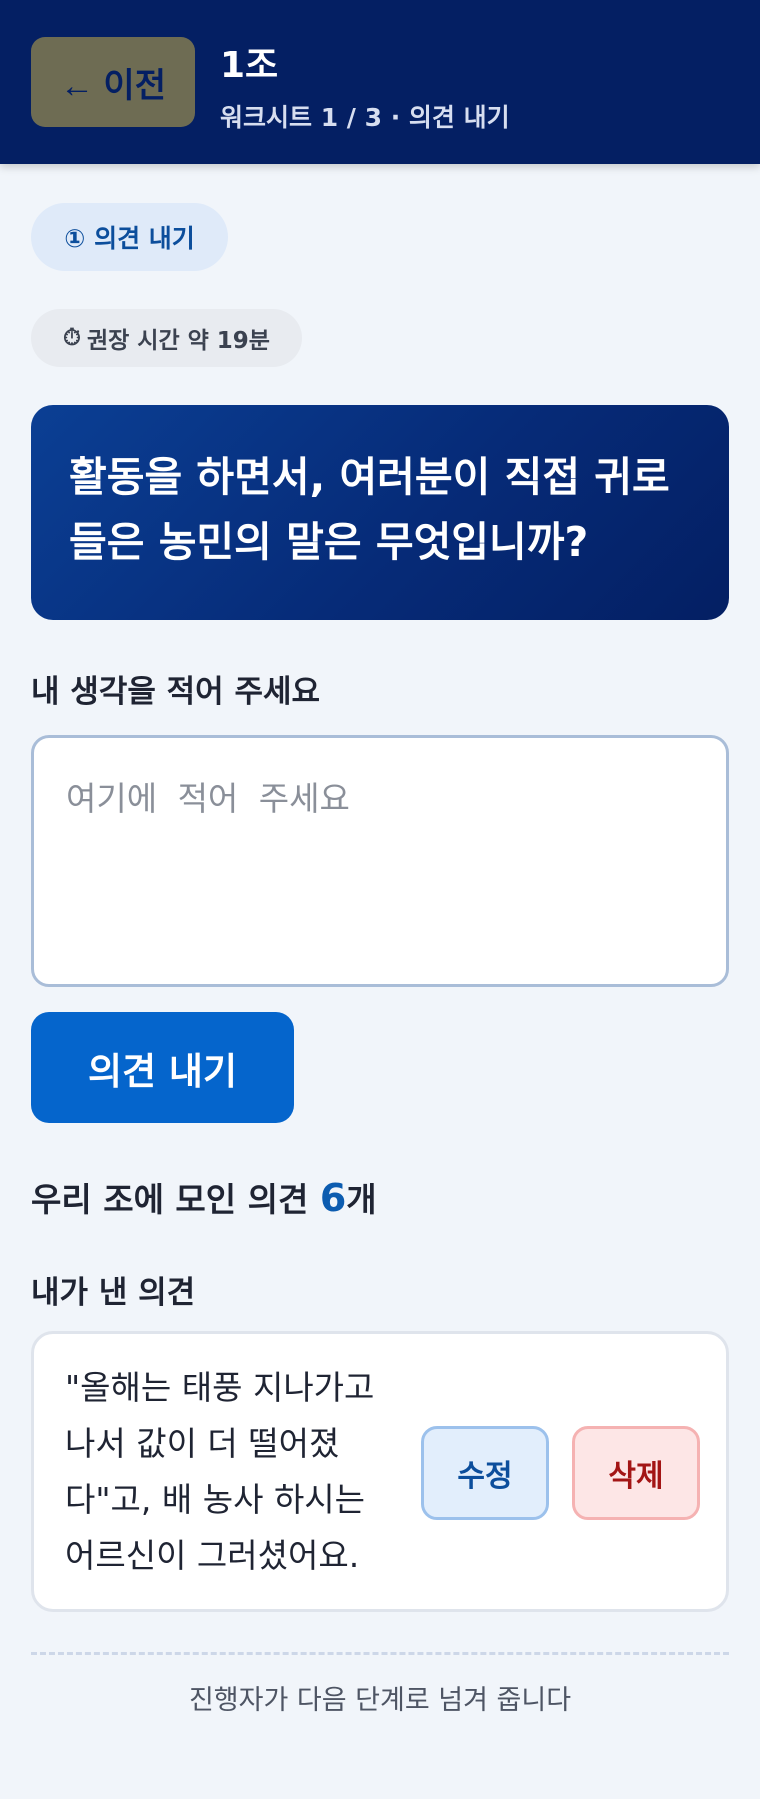 Image resolution: width=760 pixels, height=1799 pixels. What do you see at coordinates (178, 341) in the screenshot?
I see `recommended-time-label: 권장 시간 약 19분` at bounding box center [178, 341].